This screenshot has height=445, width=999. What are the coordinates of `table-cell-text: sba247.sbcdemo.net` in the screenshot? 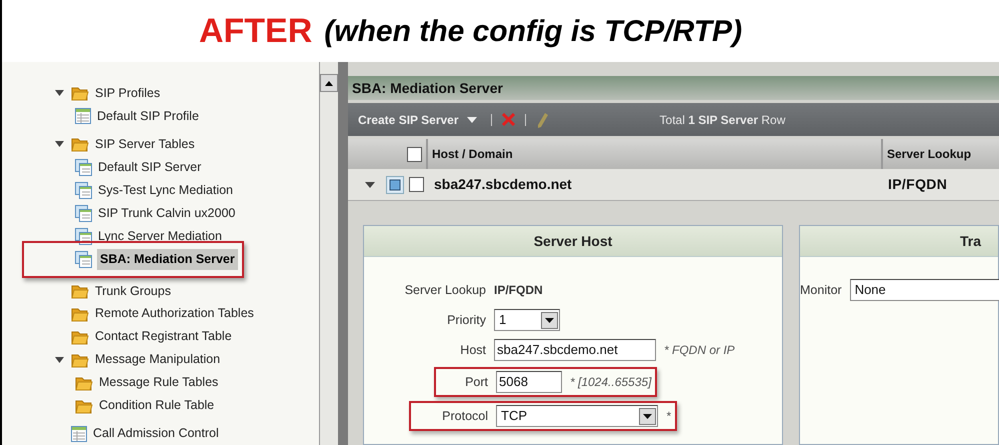 It's located at (503, 184).